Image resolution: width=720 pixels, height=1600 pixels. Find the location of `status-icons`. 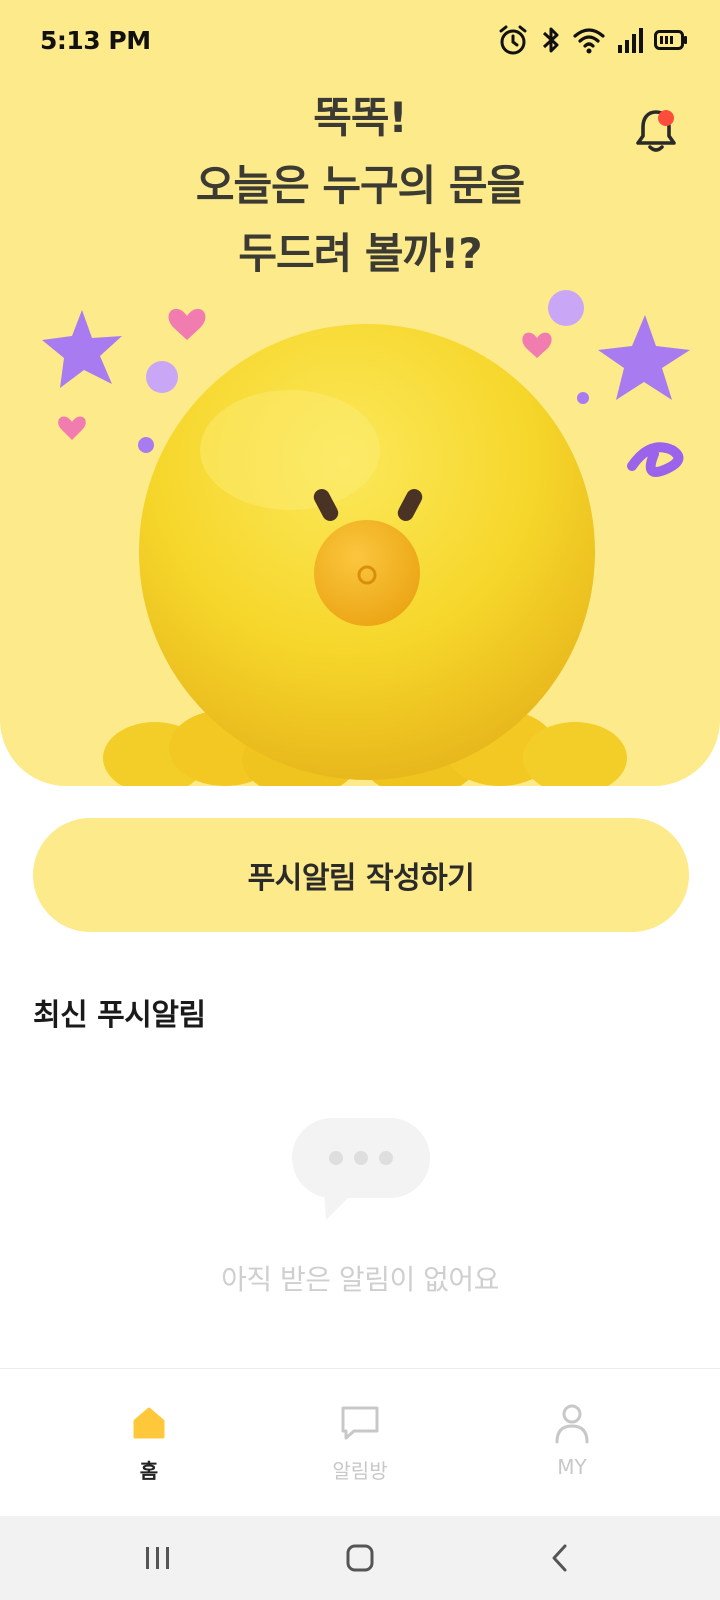

status-icons is located at coordinates (592, 42).